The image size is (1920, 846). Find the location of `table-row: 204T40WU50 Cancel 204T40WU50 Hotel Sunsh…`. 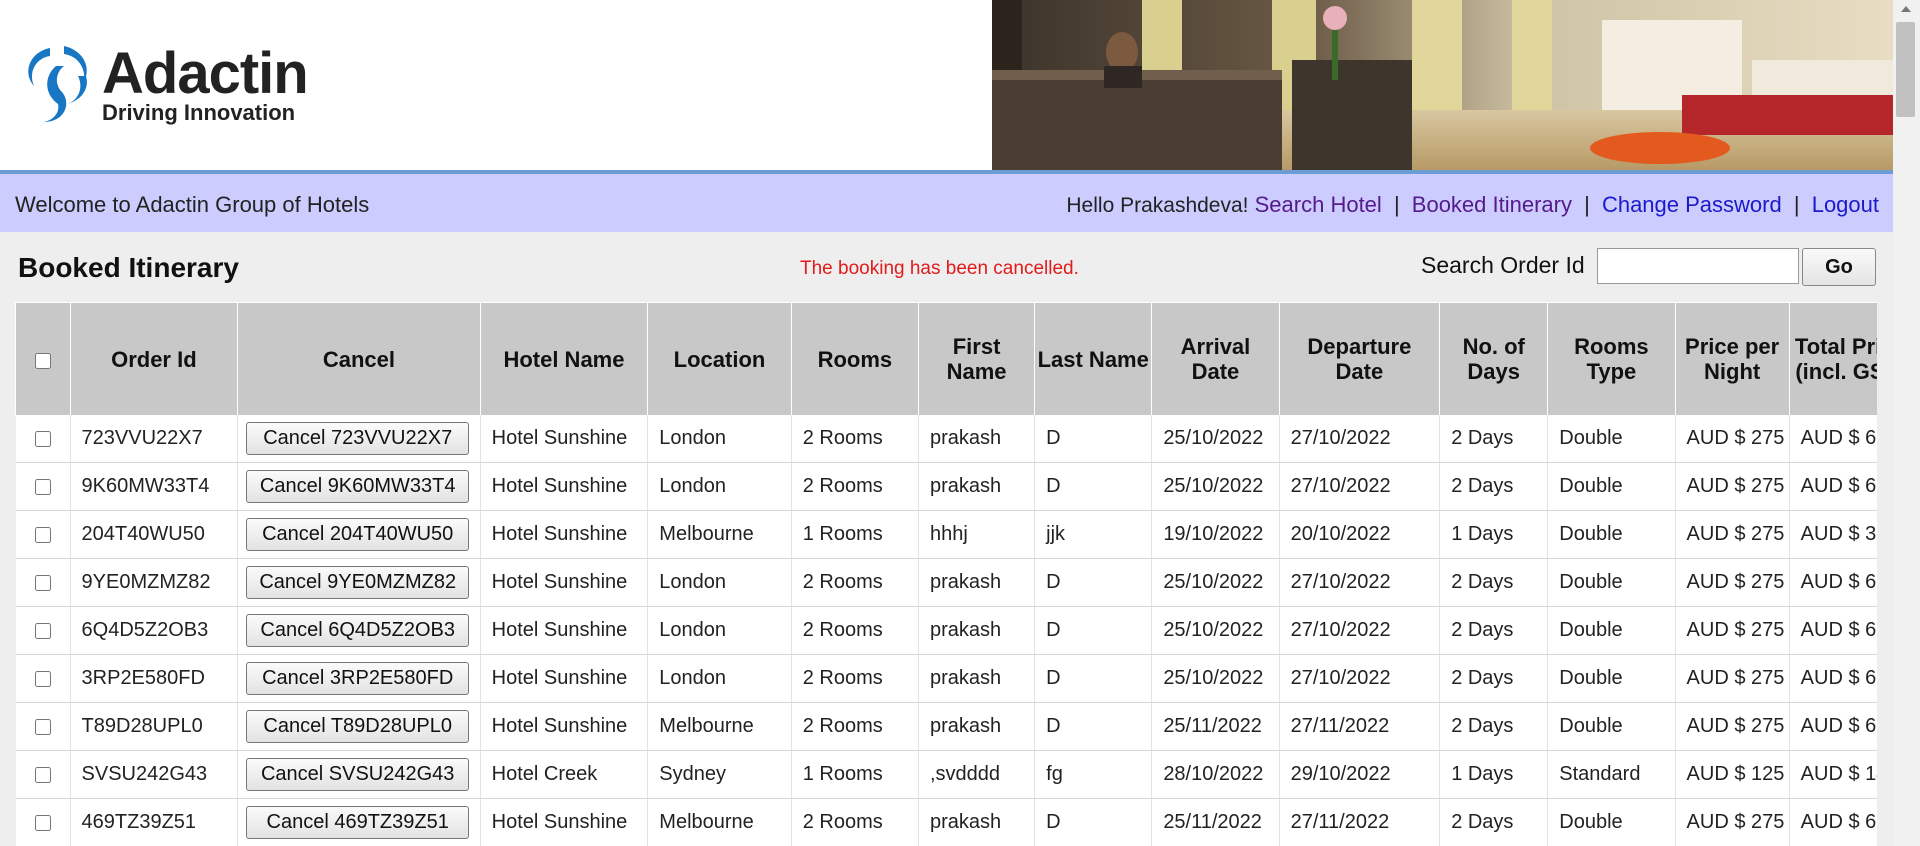

table-row: 204T40WU50 Cancel 204T40WU50 Hotel Sunsh… is located at coordinates (946, 534).